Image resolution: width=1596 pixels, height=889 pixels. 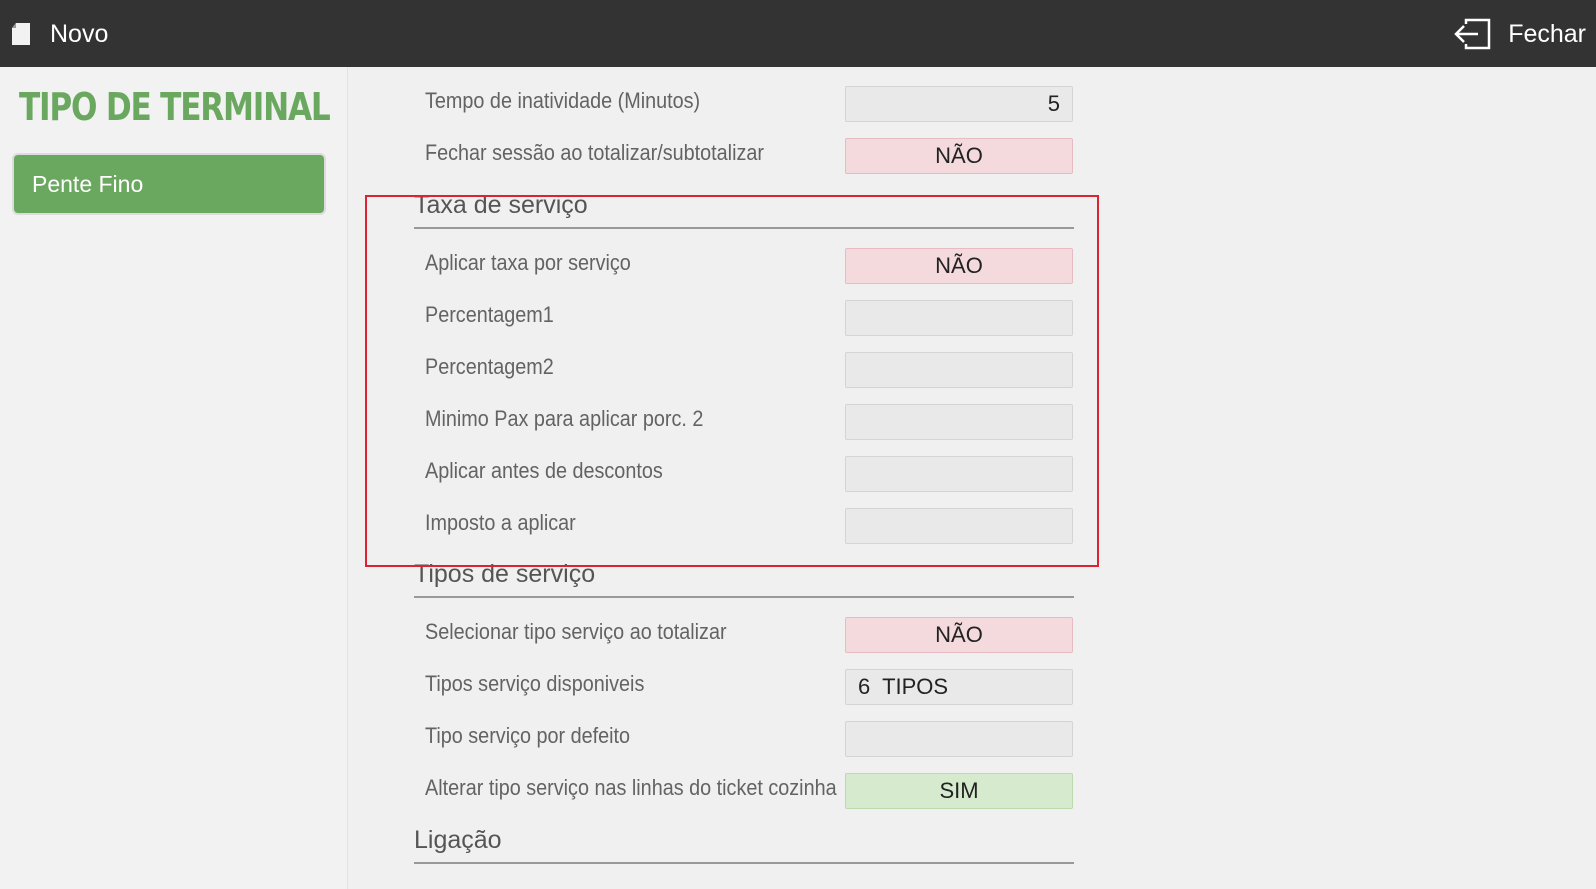 What do you see at coordinates (744, 579) in the screenshot?
I see `section-service-types-title: Tipos de serviço` at bounding box center [744, 579].